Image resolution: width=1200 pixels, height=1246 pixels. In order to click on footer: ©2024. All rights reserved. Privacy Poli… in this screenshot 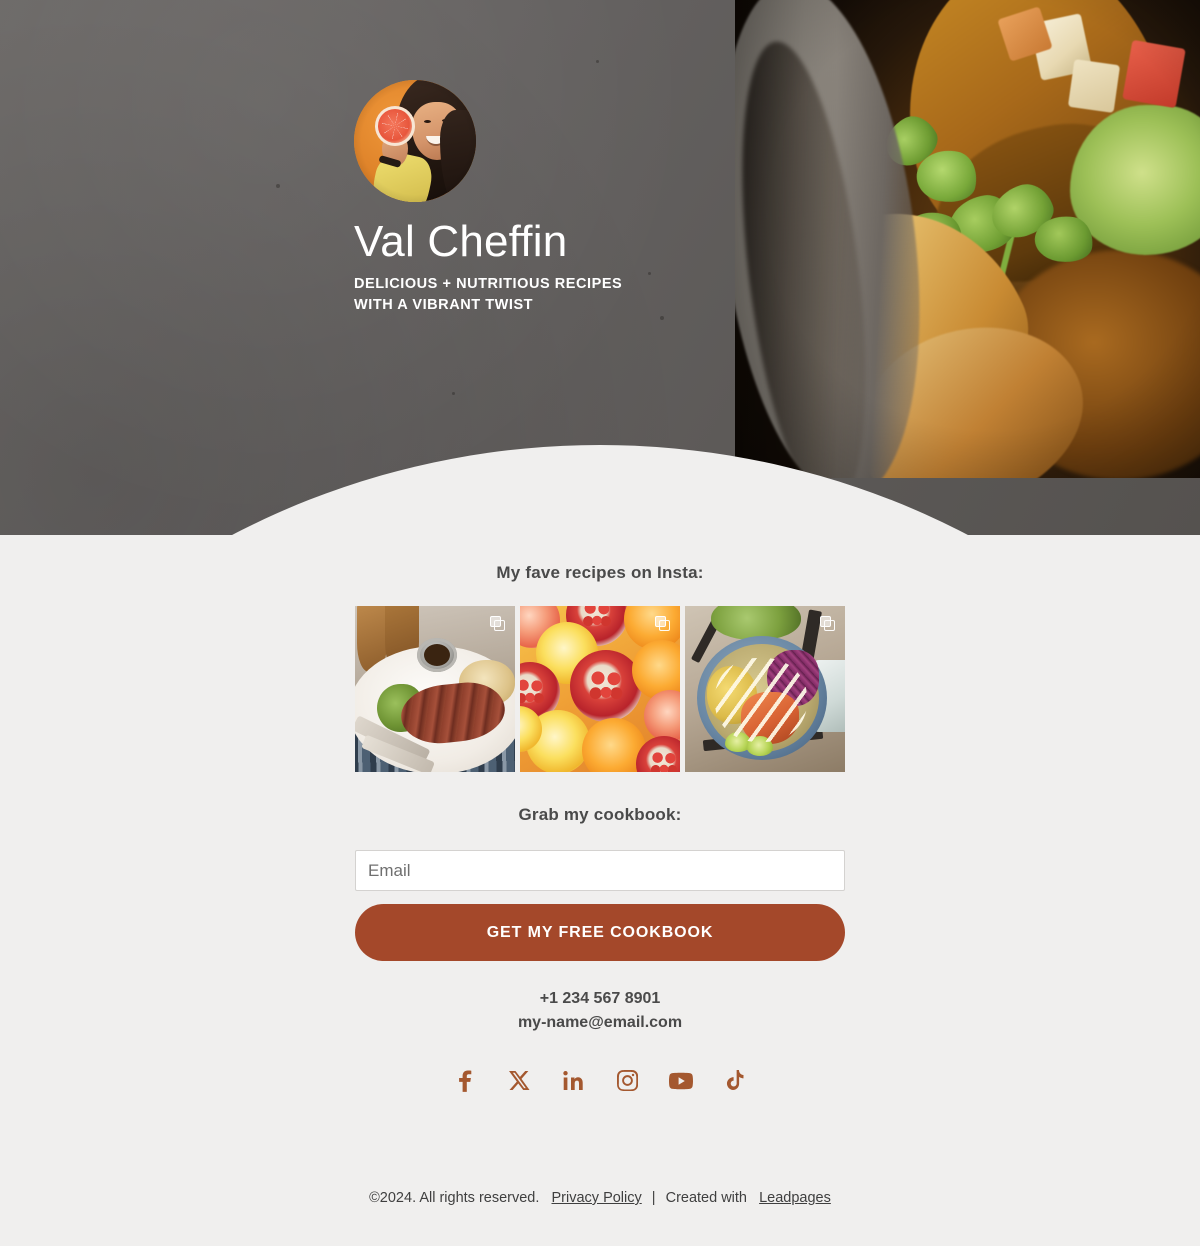, I will do `click(600, 1198)`.